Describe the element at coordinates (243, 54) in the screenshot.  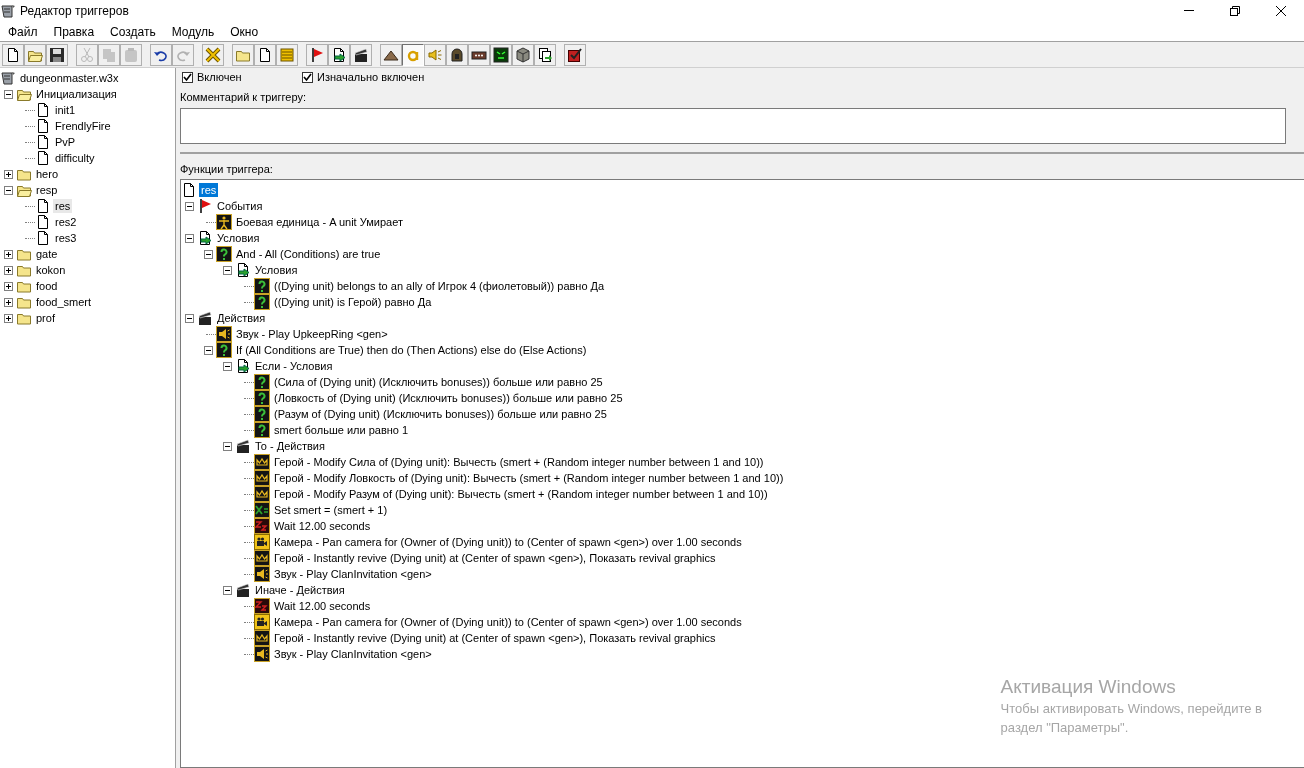
I see `new-category-button` at that location.